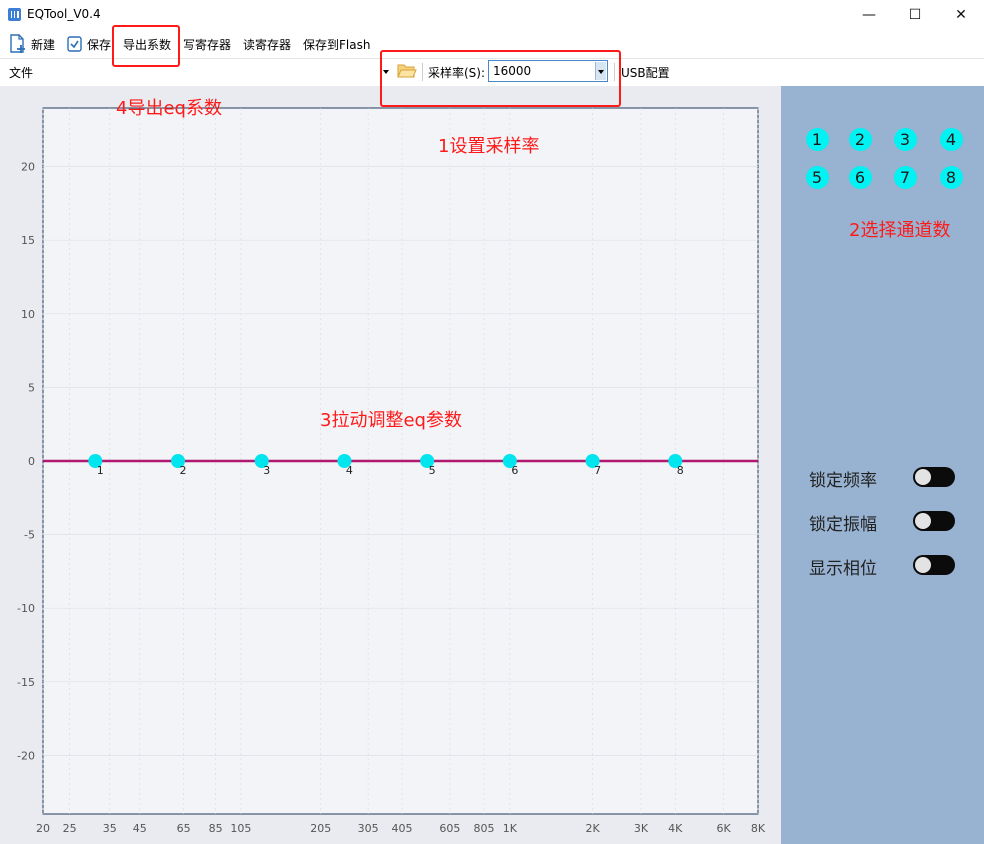 This screenshot has width=984, height=844. I want to click on sample-rate-highlight-box, so click(500, 78).